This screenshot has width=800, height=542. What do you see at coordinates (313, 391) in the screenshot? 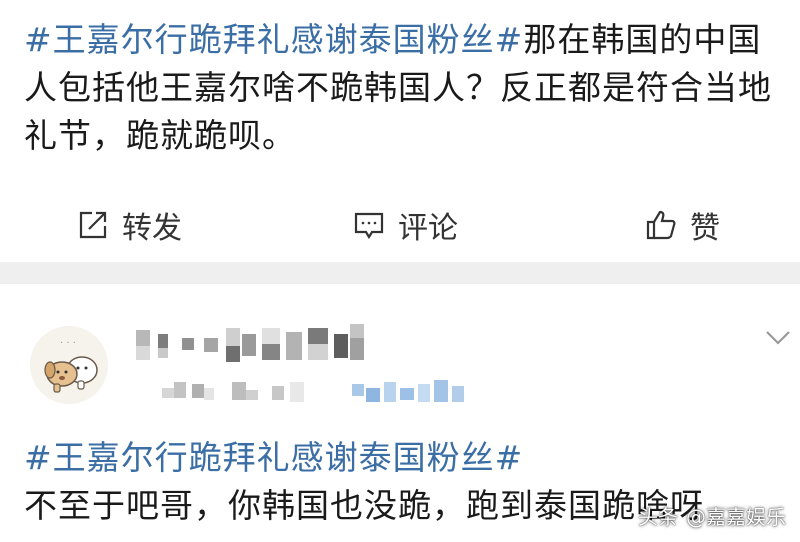
I see `pixelated-post-meta` at bounding box center [313, 391].